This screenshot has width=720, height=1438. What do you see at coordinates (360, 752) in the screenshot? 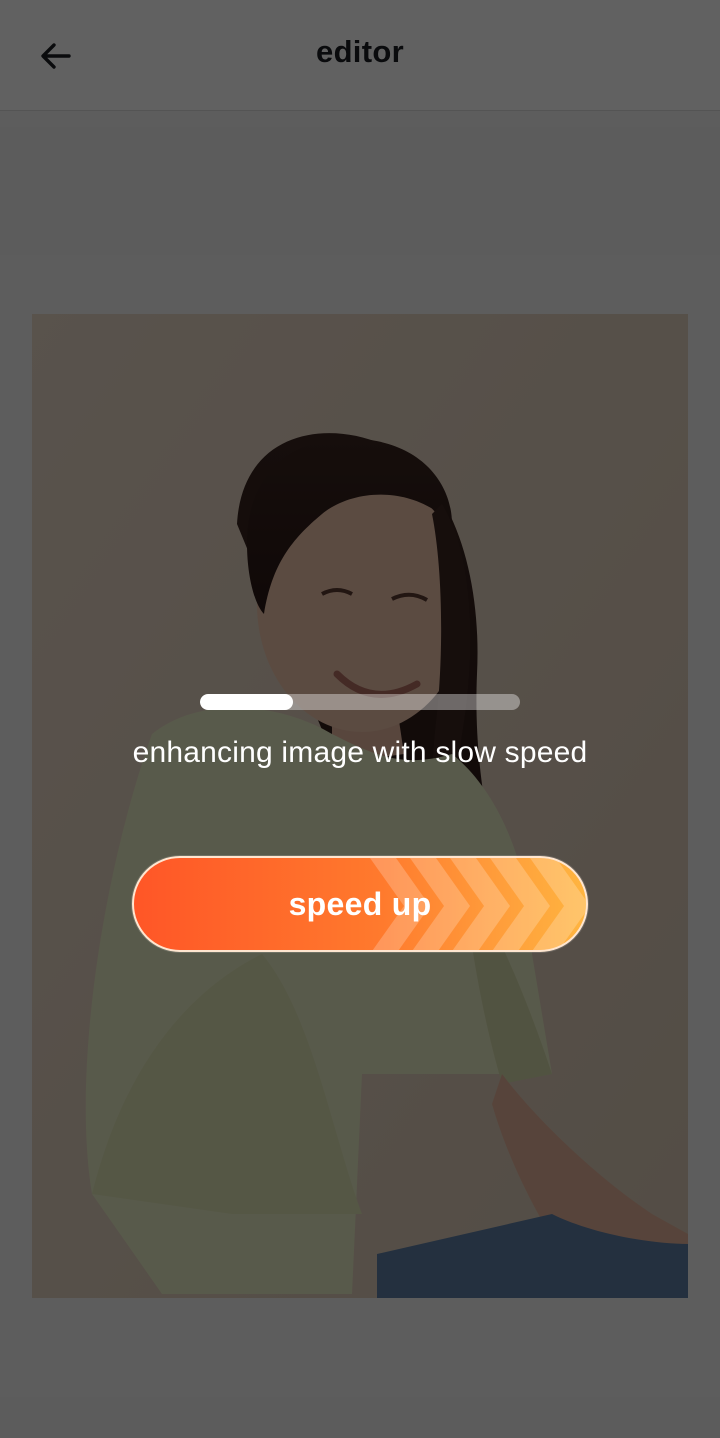
I see `status-text: enhancing image with slow speed` at bounding box center [360, 752].